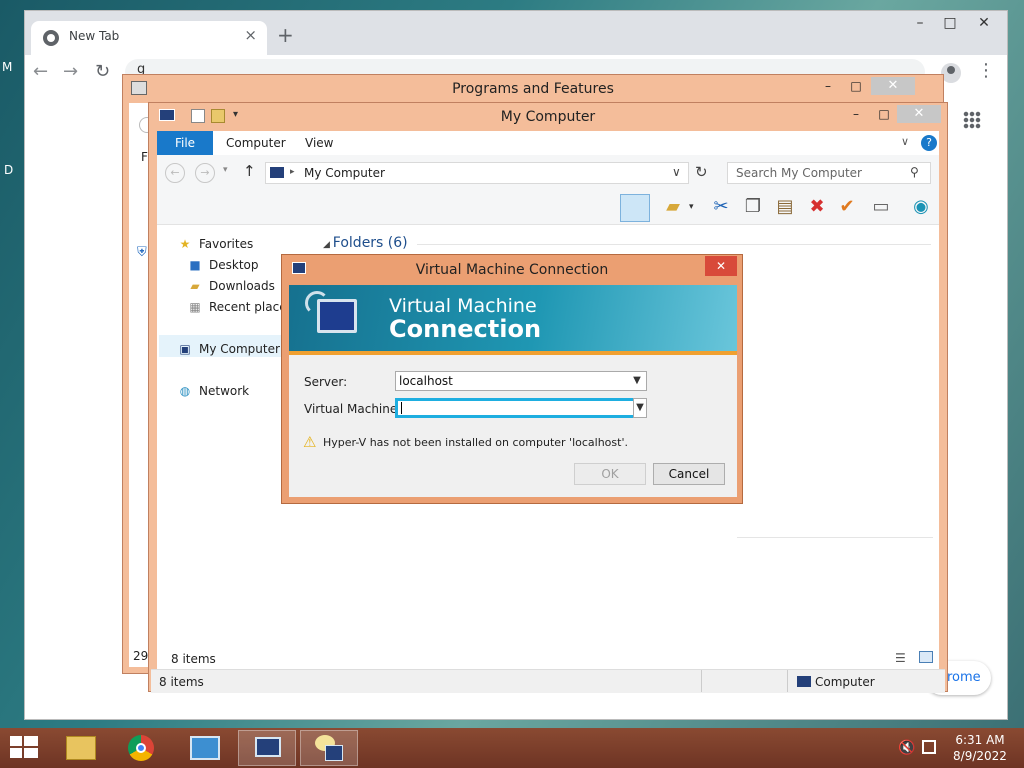  Describe the element at coordinates (24, 748) in the screenshot. I see `windows-start-icon` at that location.